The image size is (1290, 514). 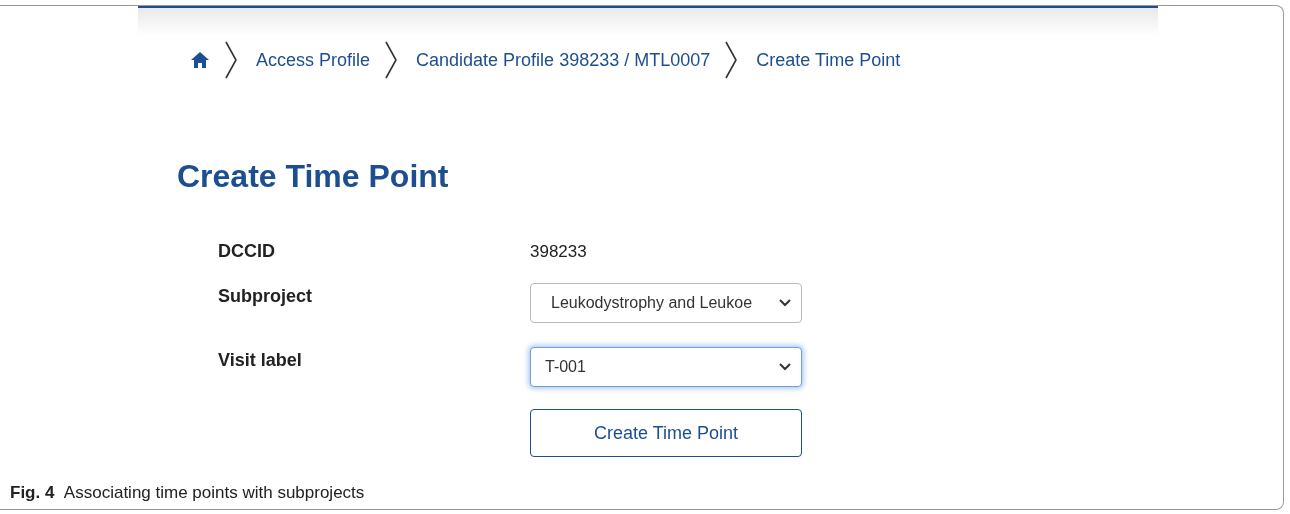 I want to click on create-button: Create Time Point, so click(x=666, y=433).